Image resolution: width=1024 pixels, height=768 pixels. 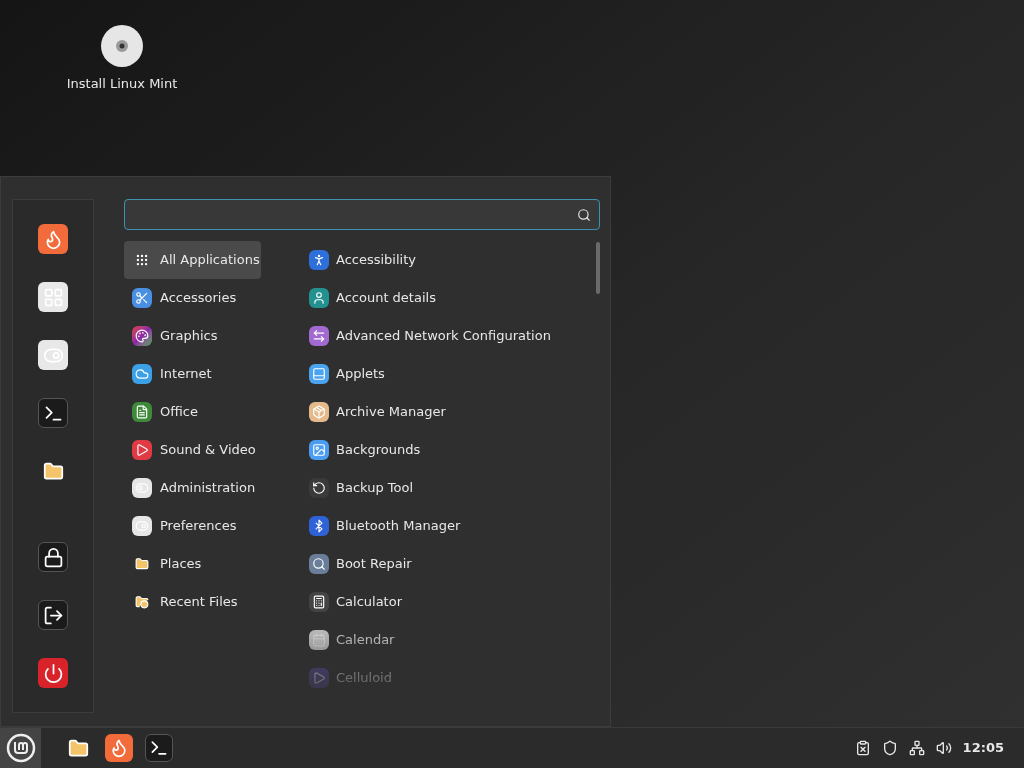 What do you see at coordinates (319, 450) in the screenshot?
I see `image-icon` at bounding box center [319, 450].